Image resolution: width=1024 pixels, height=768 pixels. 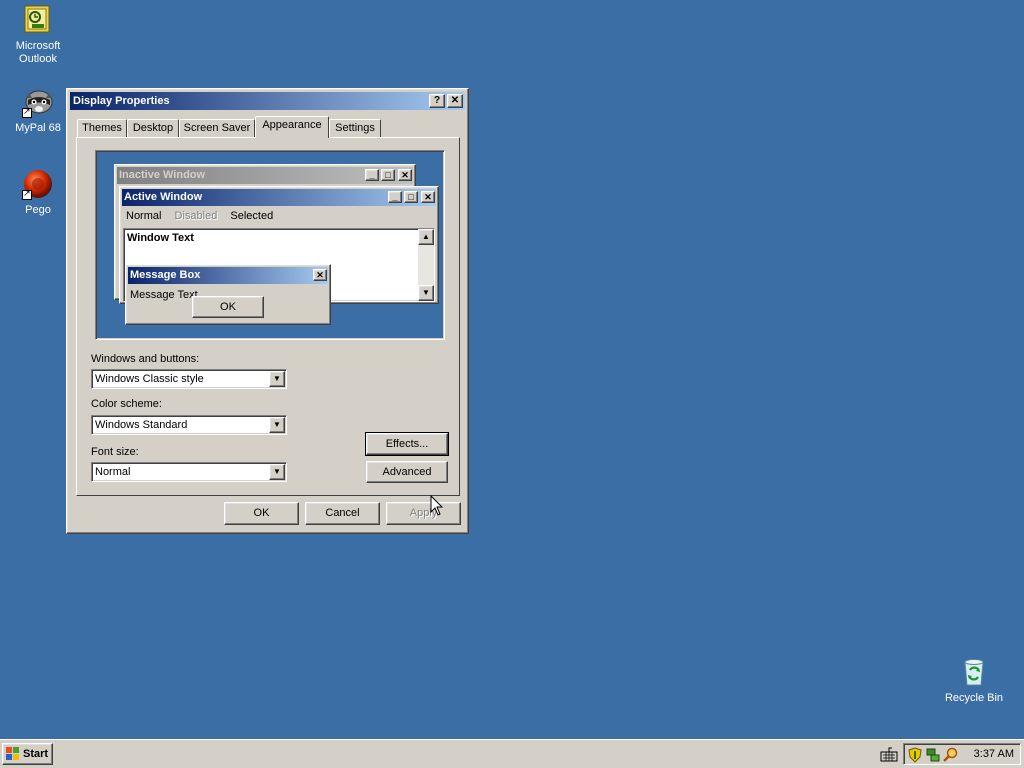 I want to click on security-shield-icon, so click(x=915, y=755).